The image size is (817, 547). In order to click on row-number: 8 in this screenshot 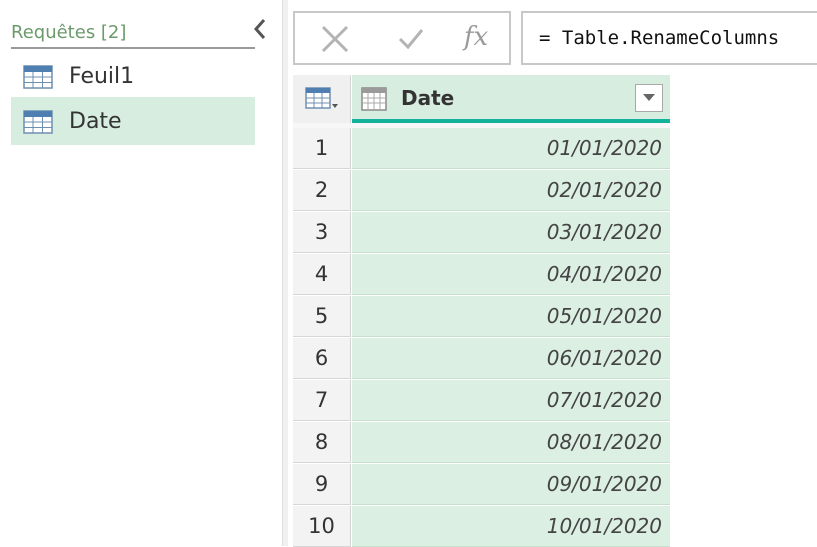, I will do `click(322, 442)`.